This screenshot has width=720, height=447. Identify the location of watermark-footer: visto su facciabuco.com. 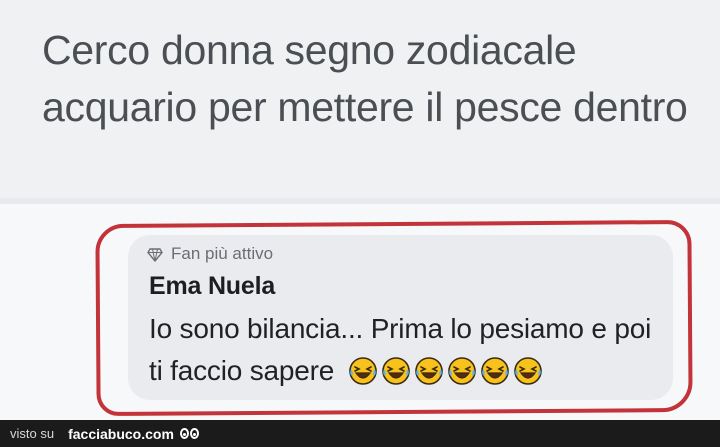
(360, 433).